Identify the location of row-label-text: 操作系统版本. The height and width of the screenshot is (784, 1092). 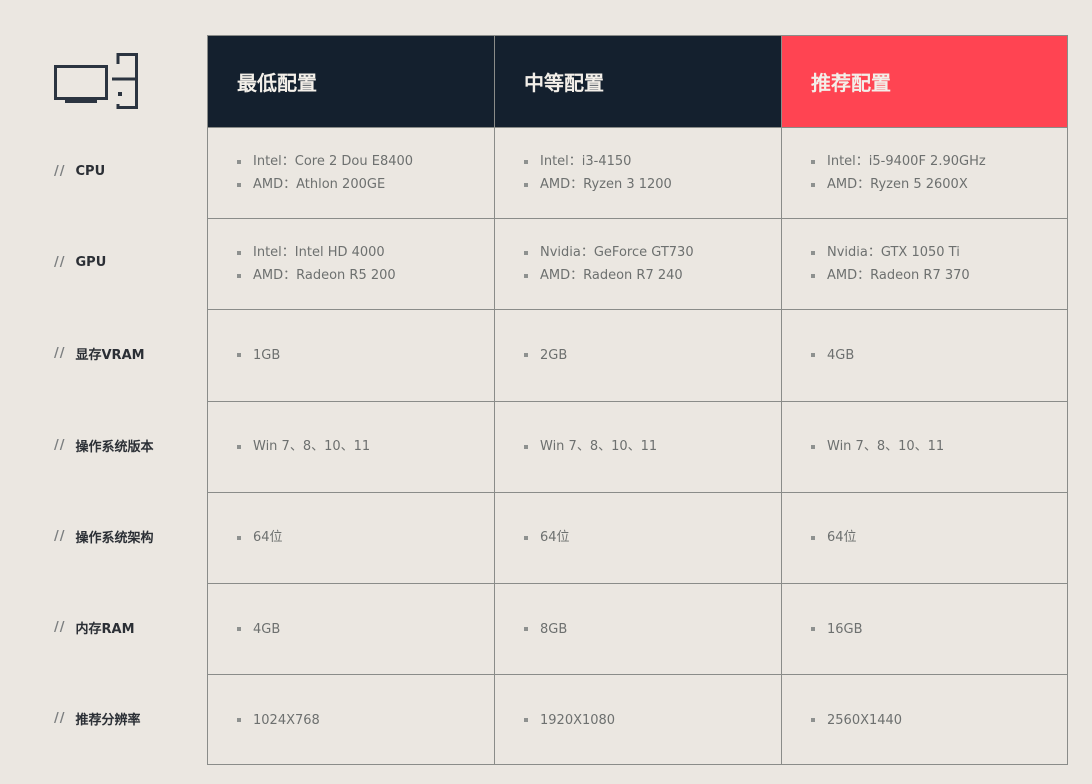
(114, 447).